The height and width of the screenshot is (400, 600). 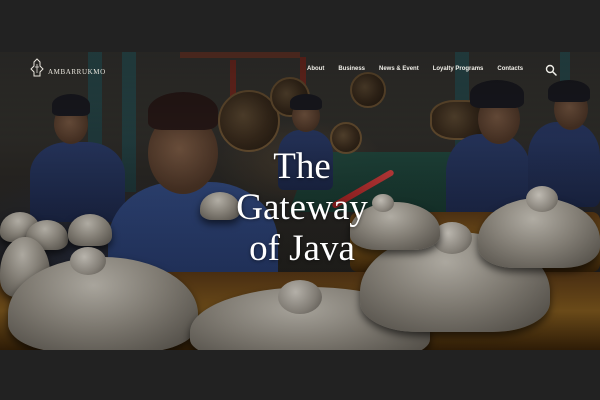 What do you see at coordinates (302, 166) in the screenshot?
I see `headline-line: The` at bounding box center [302, 166].